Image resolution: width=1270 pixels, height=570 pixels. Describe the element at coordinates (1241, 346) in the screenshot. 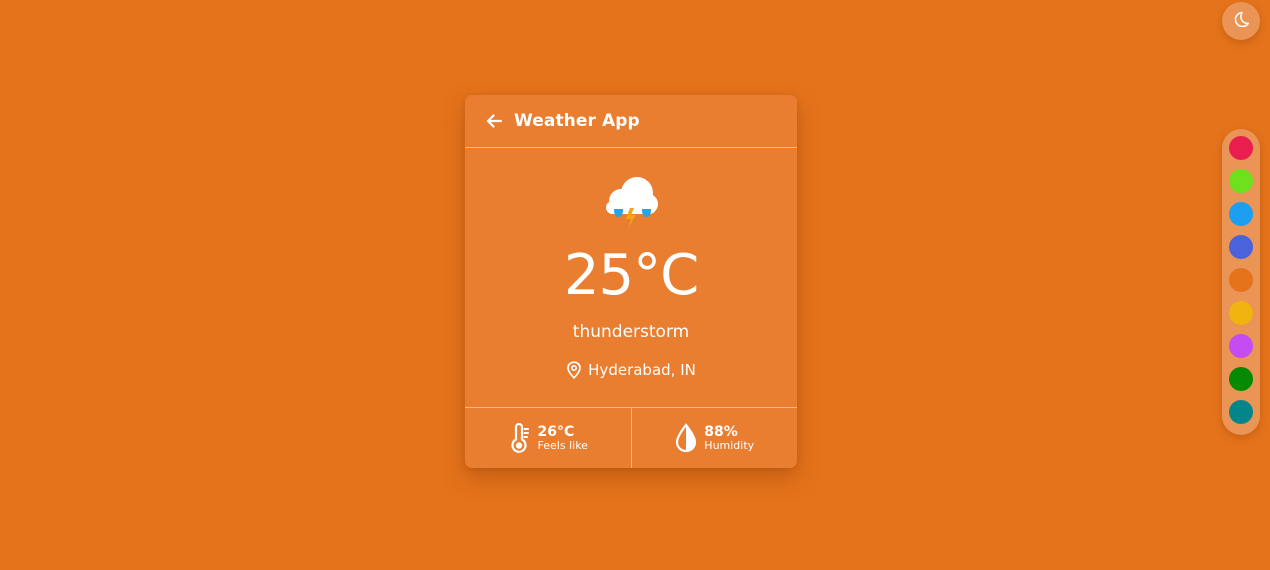

I see `color-swatch-purple` at that location.